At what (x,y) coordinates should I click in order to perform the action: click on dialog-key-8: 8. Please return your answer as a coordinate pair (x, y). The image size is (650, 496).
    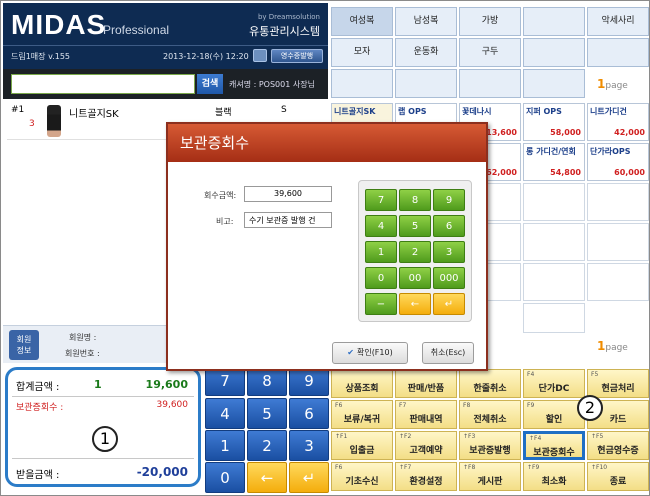
    Looking at the image, I should click on (415, 200).